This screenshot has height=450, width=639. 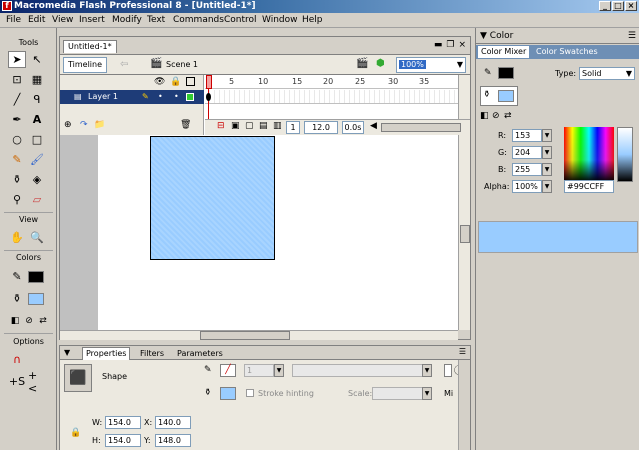 What do you see at coordinates (605, 6) in the screenshot?
I see `minimize-icon: _` at bounding box center [605, 6].